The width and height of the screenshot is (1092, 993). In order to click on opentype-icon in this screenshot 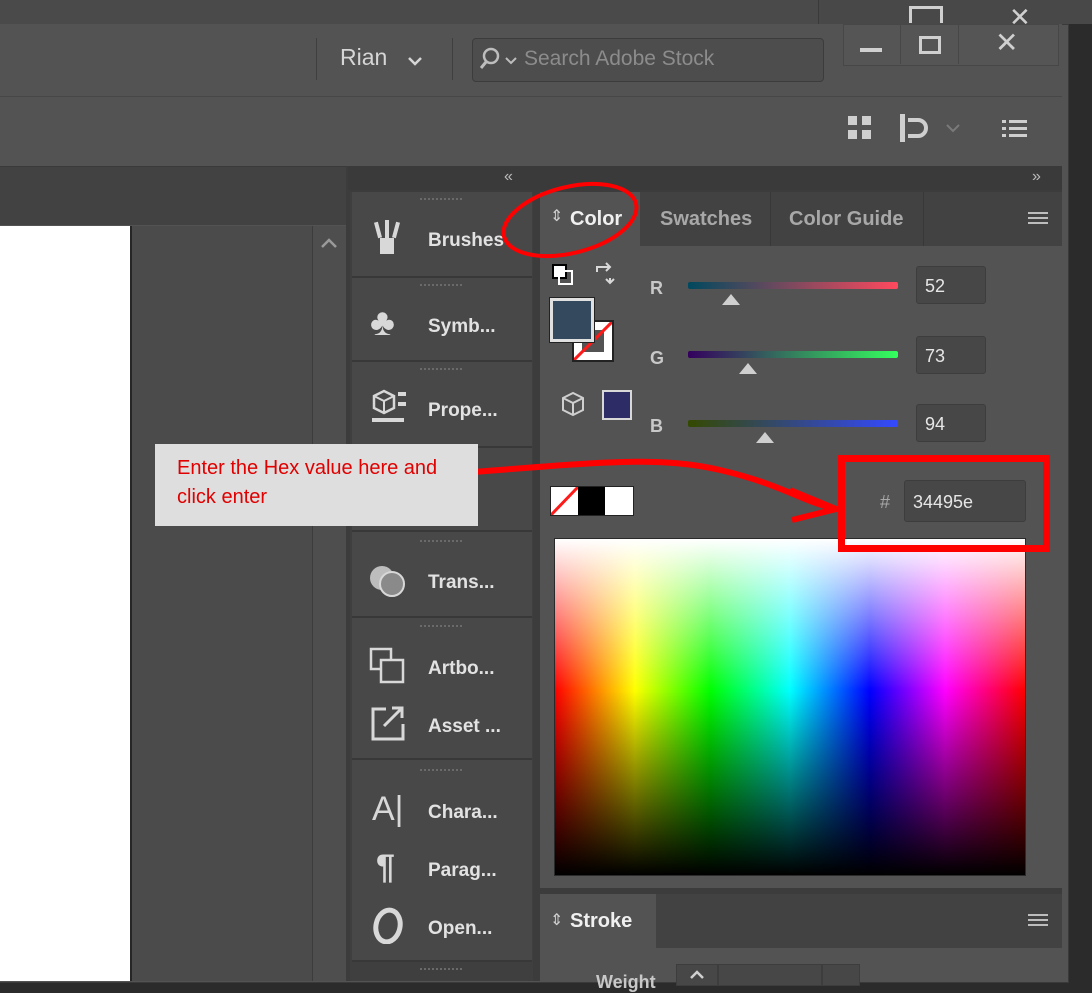, I will do `click(388, 925)`.